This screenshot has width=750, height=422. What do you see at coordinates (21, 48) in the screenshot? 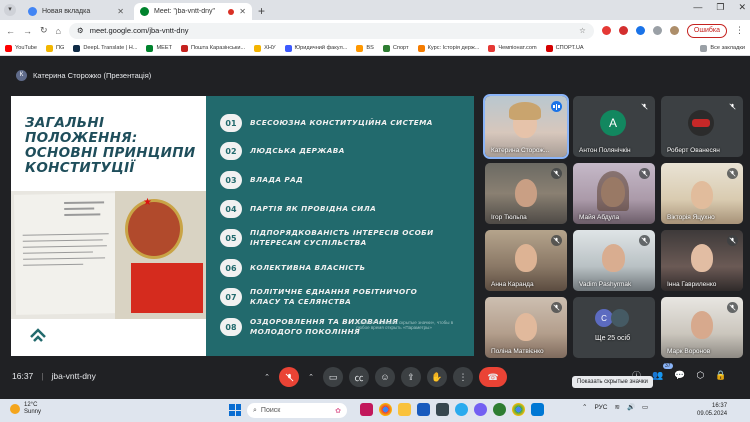
I see `bookmark-item: YouTube` at bounding box center [21, 48].